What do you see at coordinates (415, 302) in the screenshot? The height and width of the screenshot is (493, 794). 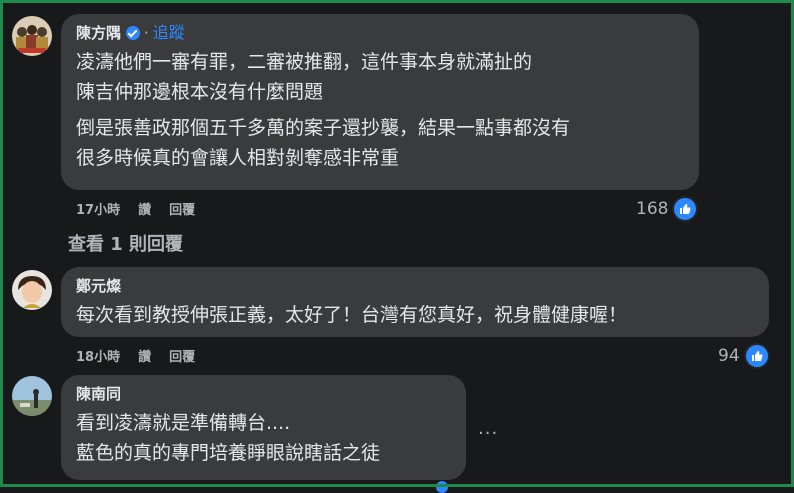 I see `comment-bubble: 鄭元燦 每次看到教授伸張正義，太好了！台灣有您真好，祝身體健康喔！` at bounding box center [415, 302].